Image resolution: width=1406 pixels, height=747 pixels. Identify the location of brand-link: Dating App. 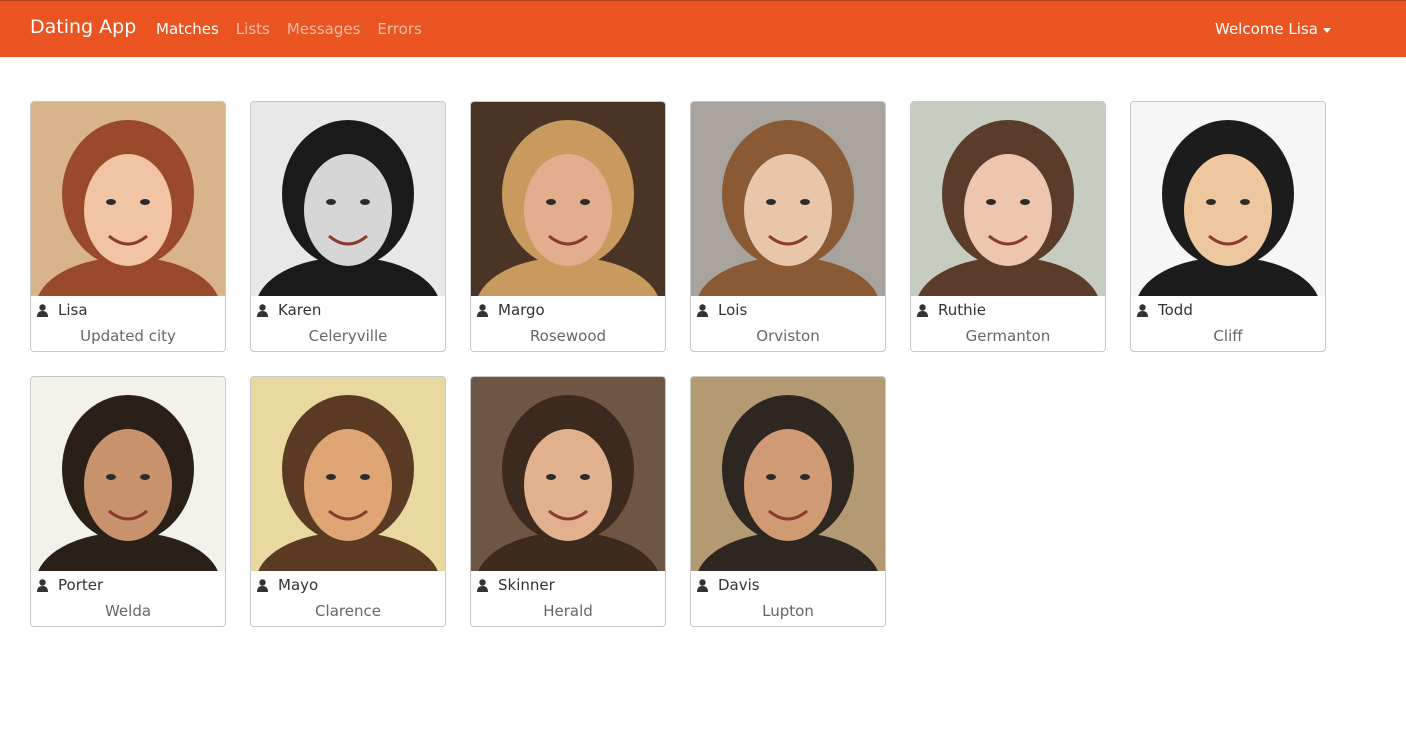
(83, 27).